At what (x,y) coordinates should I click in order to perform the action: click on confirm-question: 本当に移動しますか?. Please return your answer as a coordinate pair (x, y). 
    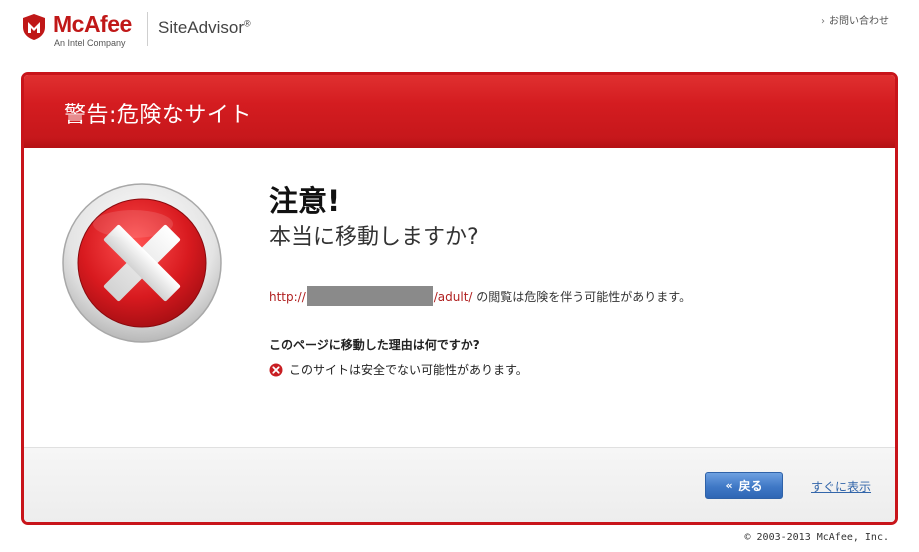
    Looking at the image, I should click on (374, 237).